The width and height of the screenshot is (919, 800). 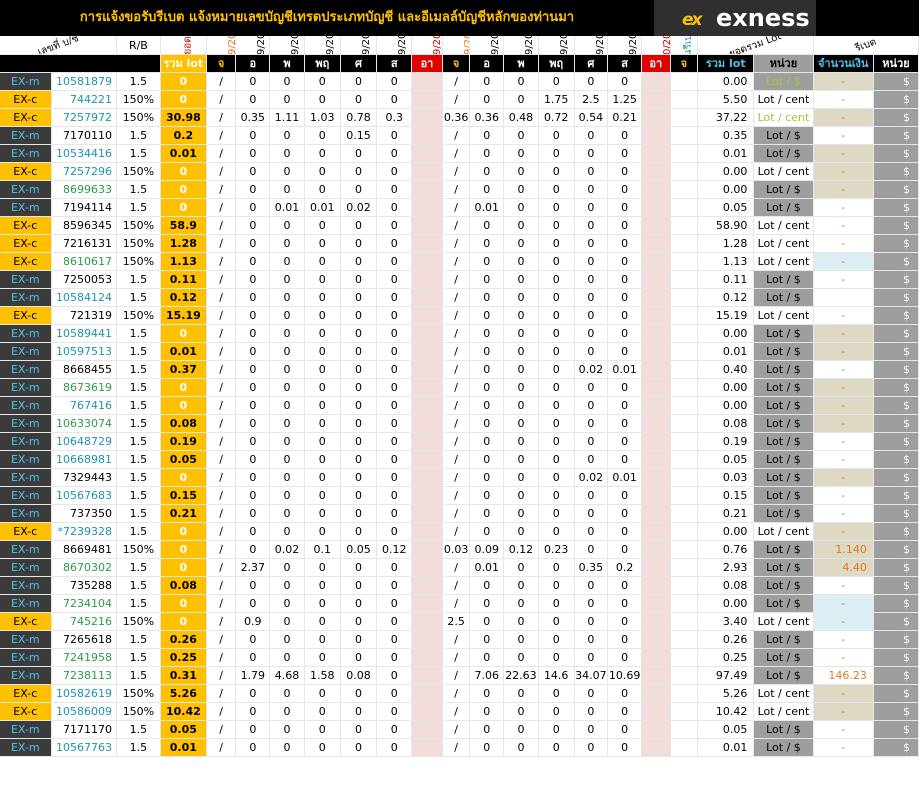 I want to click on unit-cell: Lot / cent, so click(x=783, y=117).